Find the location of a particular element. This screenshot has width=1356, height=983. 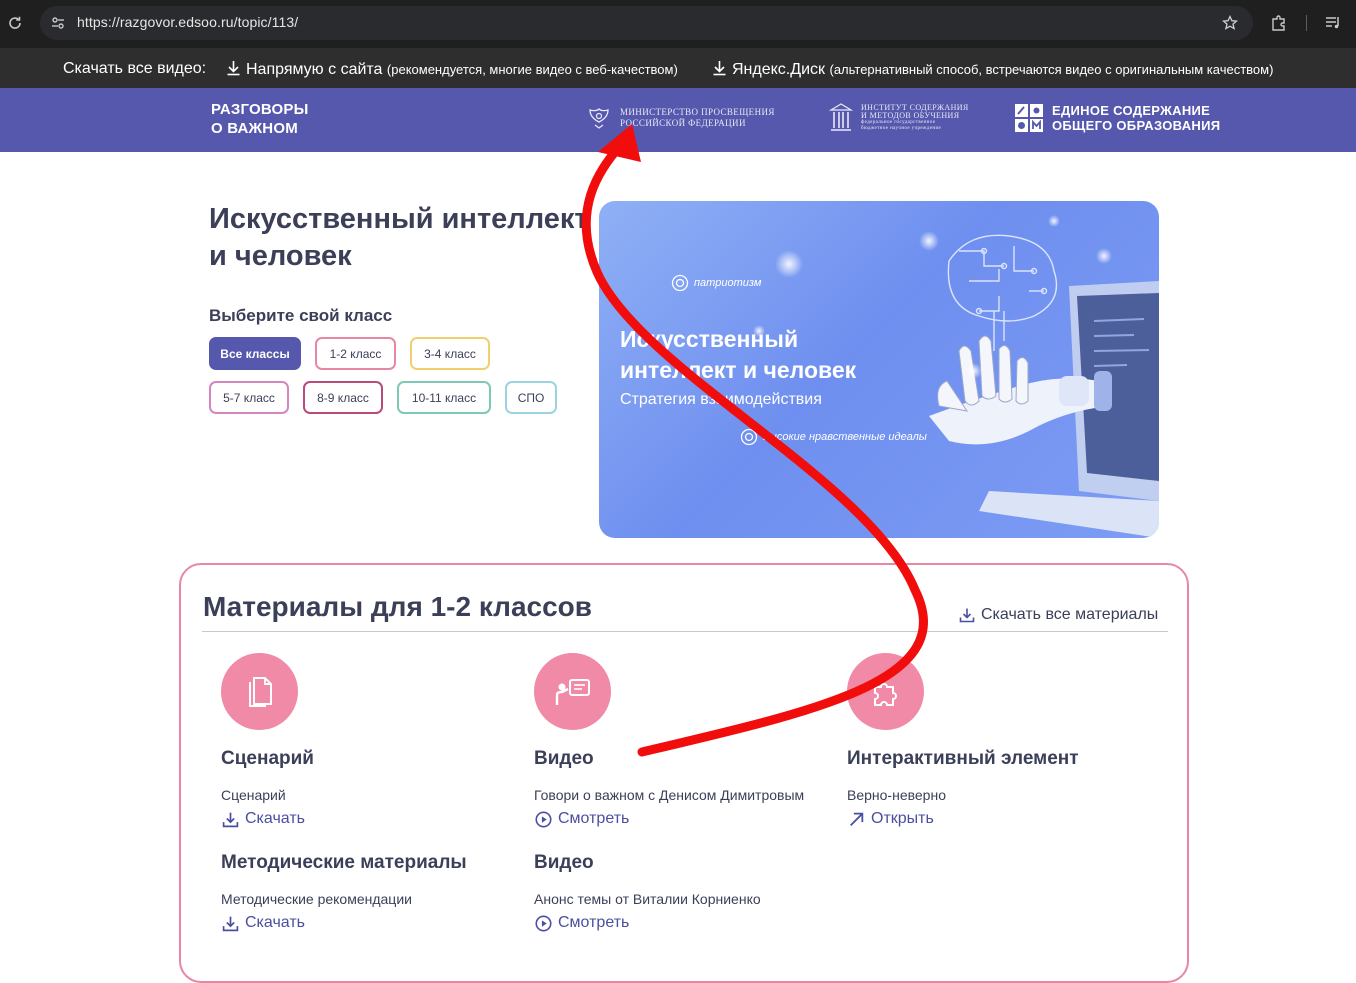

banner-title: Искусственный интеллект и человек is located at coordinates (738, 355).